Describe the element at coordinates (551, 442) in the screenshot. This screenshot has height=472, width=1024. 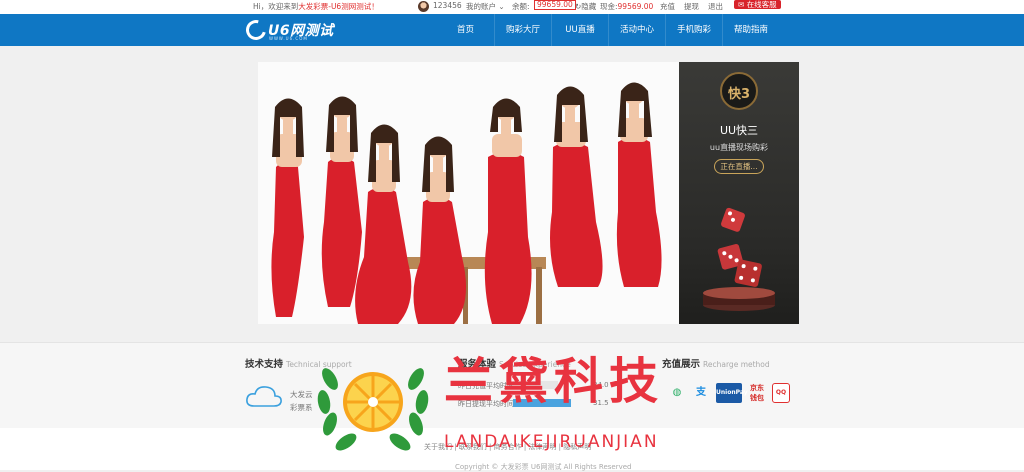
I see `watermark-text-en: LANDAIKEJIRUANJIAN` at that location.